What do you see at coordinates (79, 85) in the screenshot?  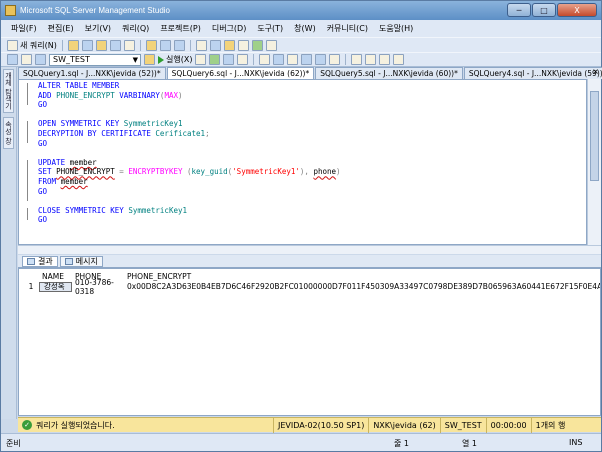 I see `code-token: ALTER TABLE MEMBER` at bounding box center [79, 85].